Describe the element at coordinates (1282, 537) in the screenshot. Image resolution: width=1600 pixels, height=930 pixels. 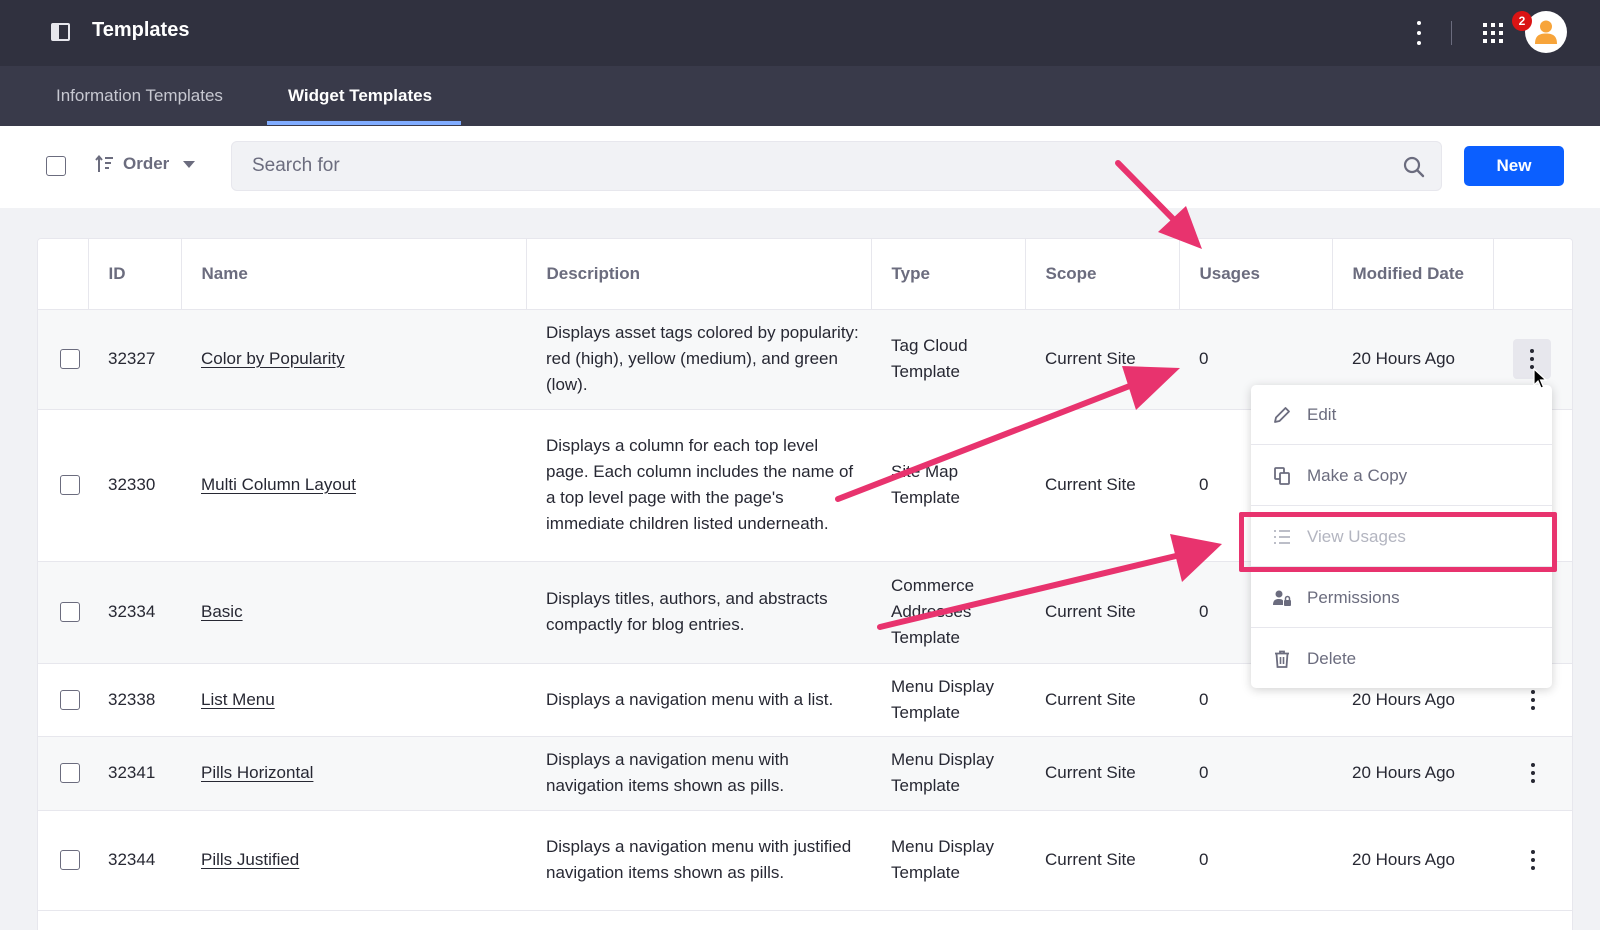
I see `list-icon` at that location.